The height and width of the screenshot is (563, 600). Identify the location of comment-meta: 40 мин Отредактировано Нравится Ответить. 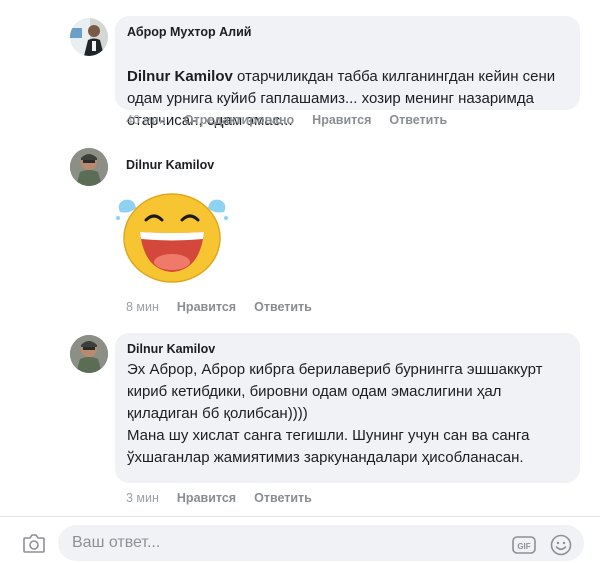
(286, 120).